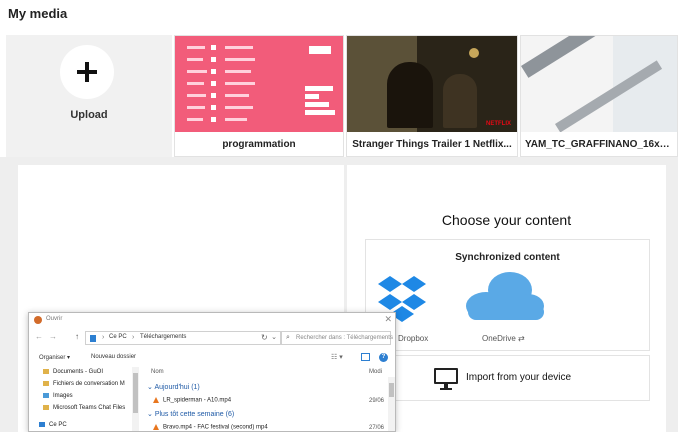 The image size is (678, 432). What do you see at coordinates (506, 220) in the screenshot?
I see `choose-content-title: Choose your content` at bounding box center [506, 220].